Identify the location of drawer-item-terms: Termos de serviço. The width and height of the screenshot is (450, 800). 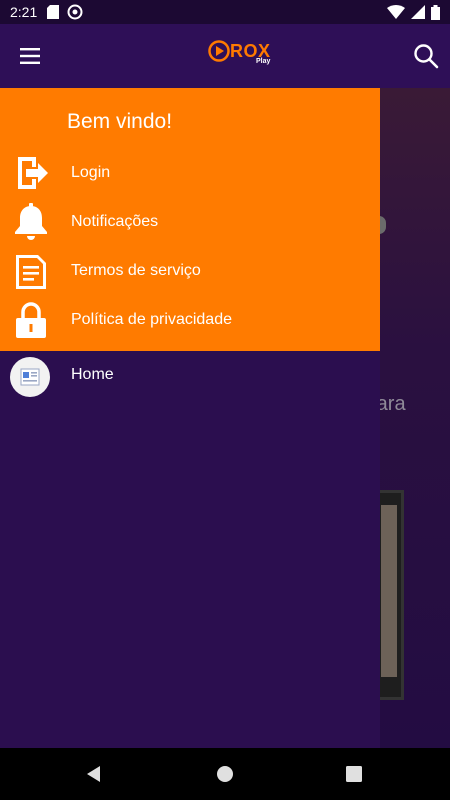
(190, 271).